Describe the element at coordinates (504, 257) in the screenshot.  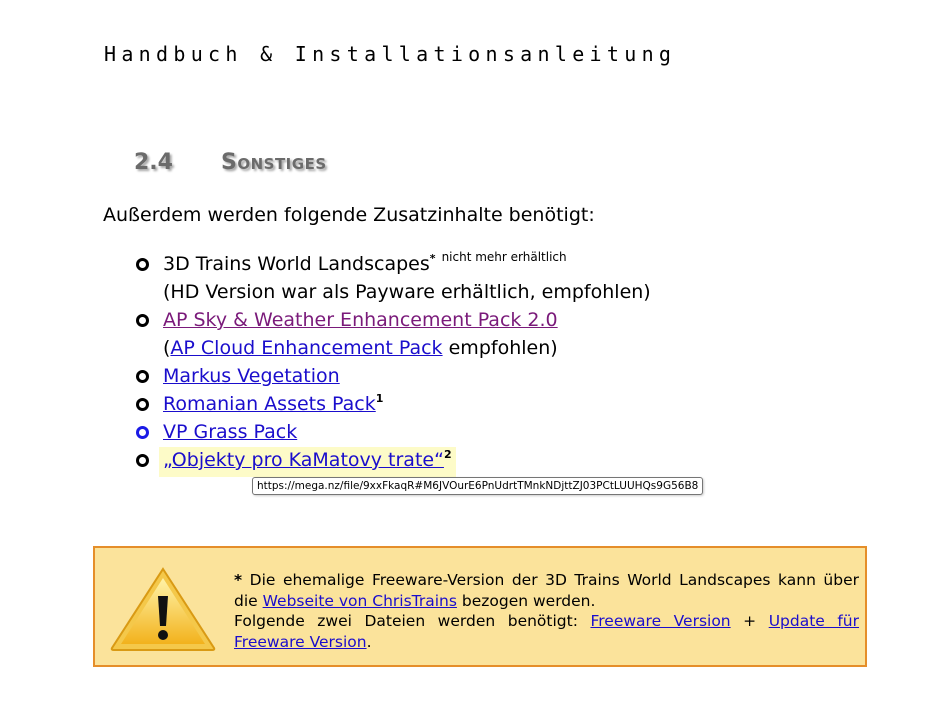
I see `availability-note: nicht mehr erhältlich` at that location.